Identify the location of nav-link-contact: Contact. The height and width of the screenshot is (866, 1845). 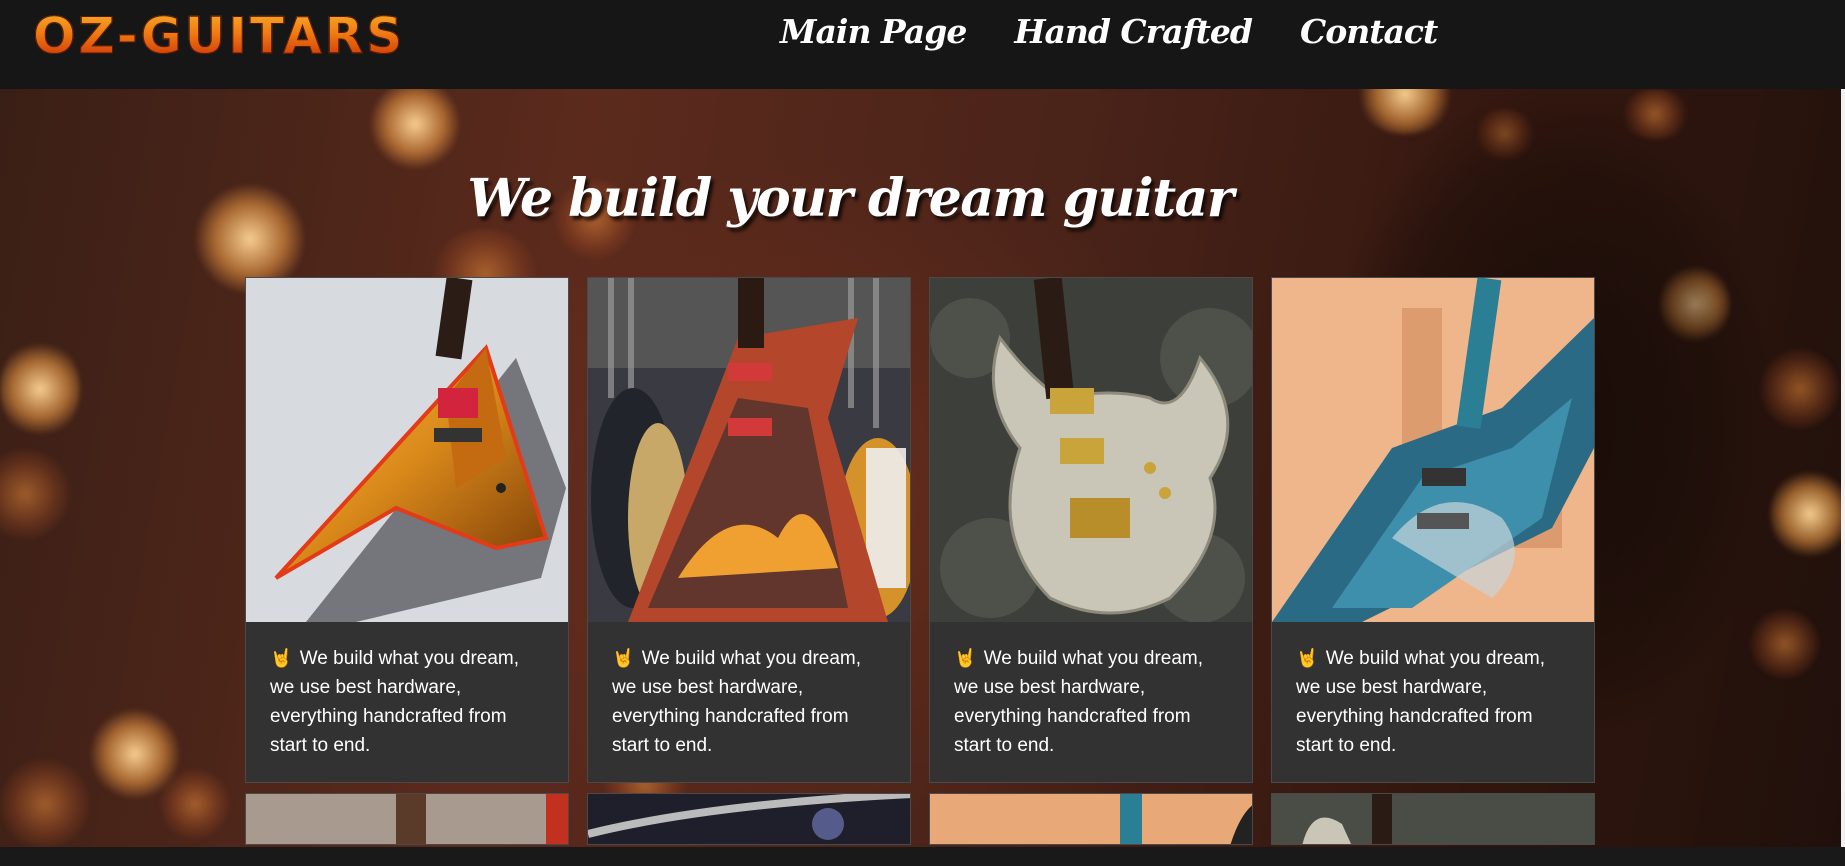
(1369, 32).